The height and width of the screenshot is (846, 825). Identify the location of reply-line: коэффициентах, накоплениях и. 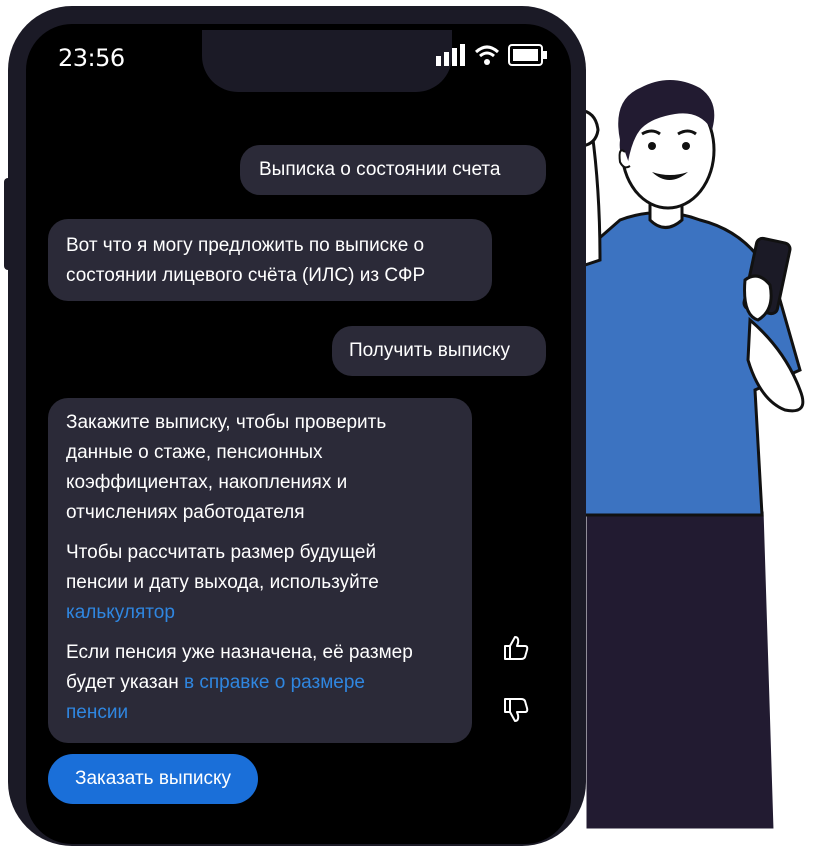
(207, 482).